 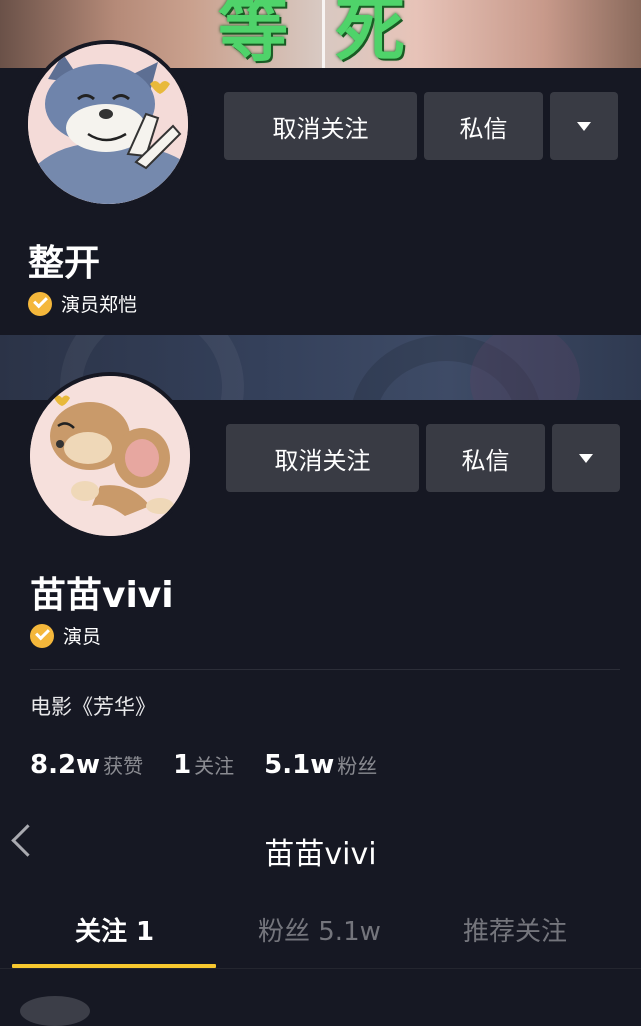 I want to click on divider, so click(x=325, y=669).